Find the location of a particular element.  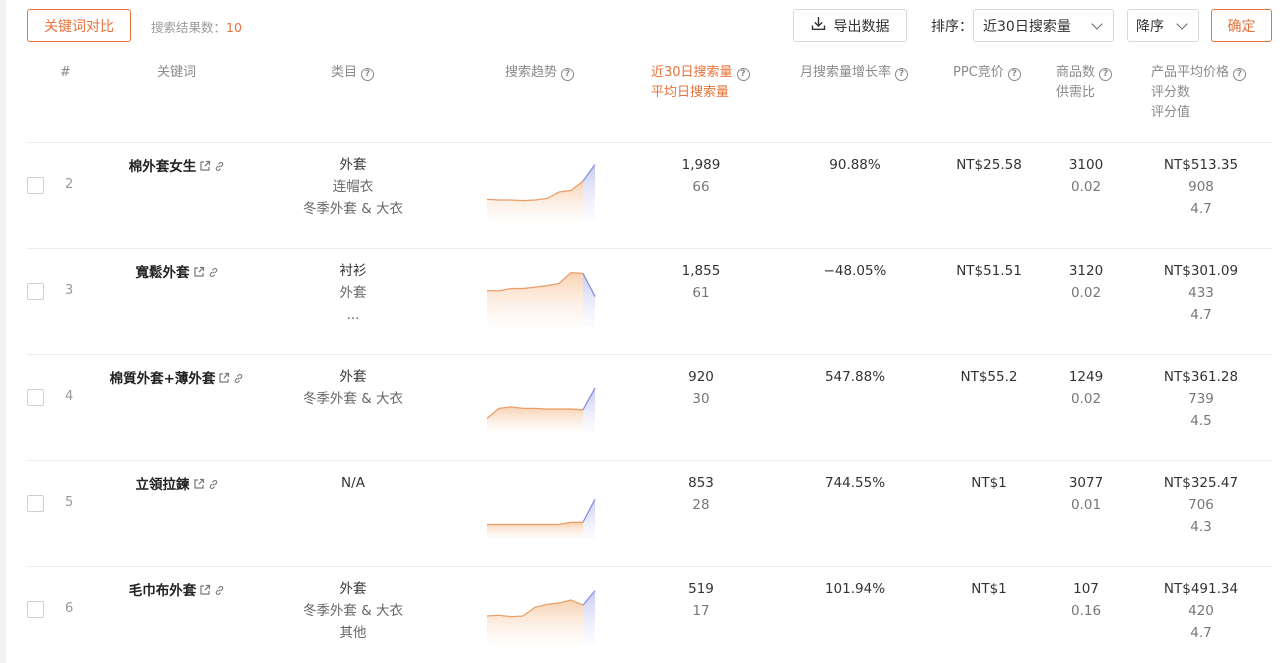

column-goods-label: 商品数 is located at coordinates (1076, 72).